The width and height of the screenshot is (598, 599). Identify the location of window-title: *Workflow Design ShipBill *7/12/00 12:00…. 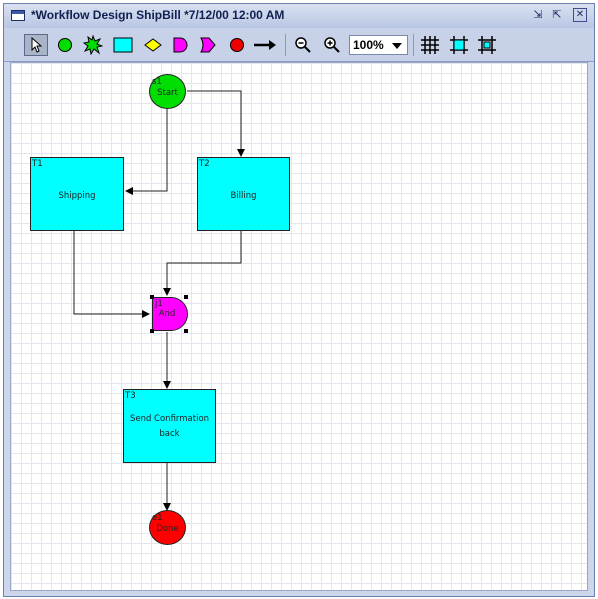
(158, 15).